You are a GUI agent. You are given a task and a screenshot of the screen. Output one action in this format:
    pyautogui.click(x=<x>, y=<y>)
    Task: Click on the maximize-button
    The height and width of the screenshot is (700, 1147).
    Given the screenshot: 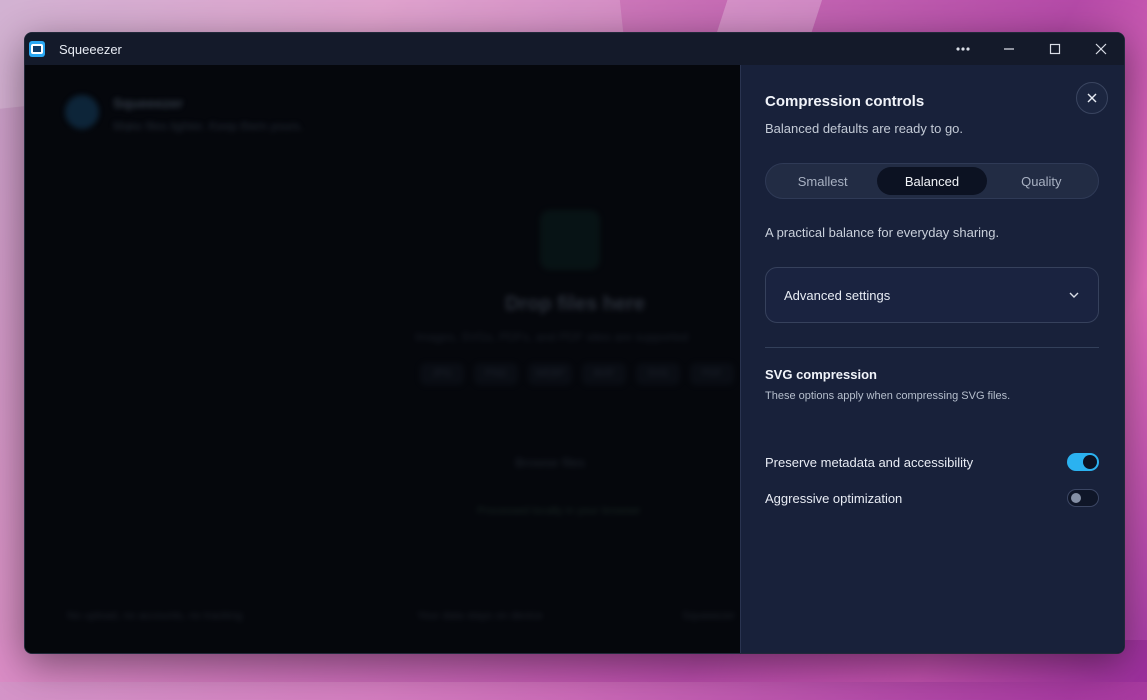 What is the action you would take?
    pyautogui.click(x=1055, y=49)
    